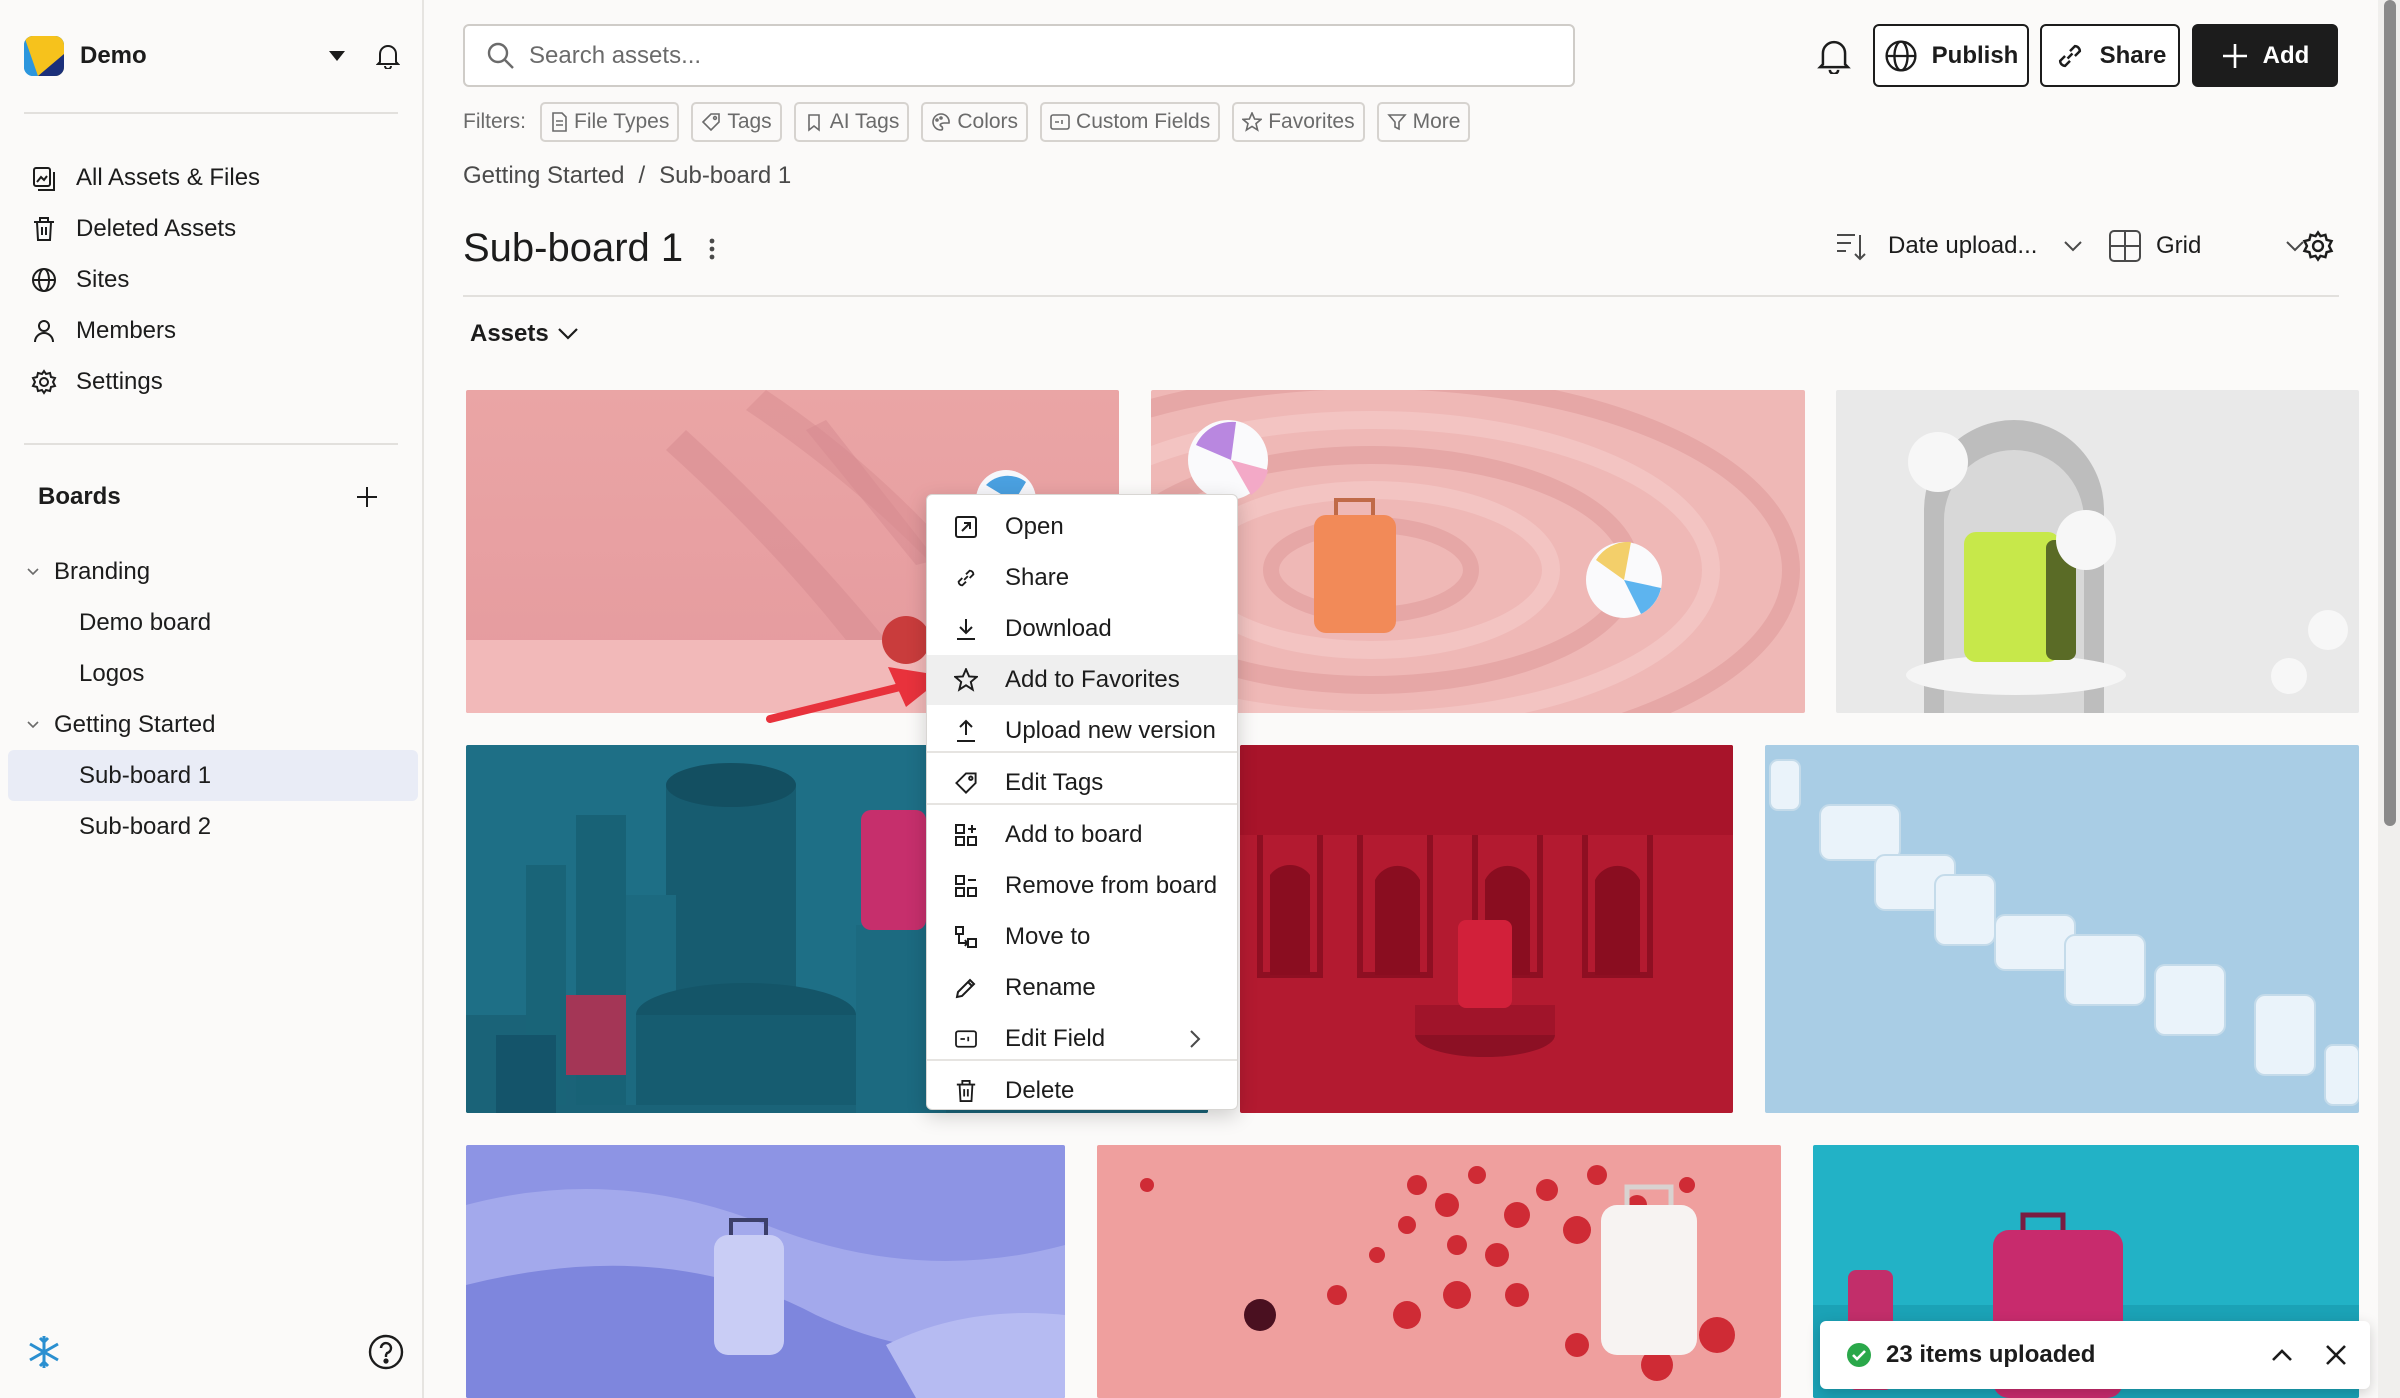 Image resolution: width=2400 pixels, height=1398 pixels. What do you see at coordinates (711, 122) in the screenshot?
I see `tag-icon` at bounding box center [711, 122].